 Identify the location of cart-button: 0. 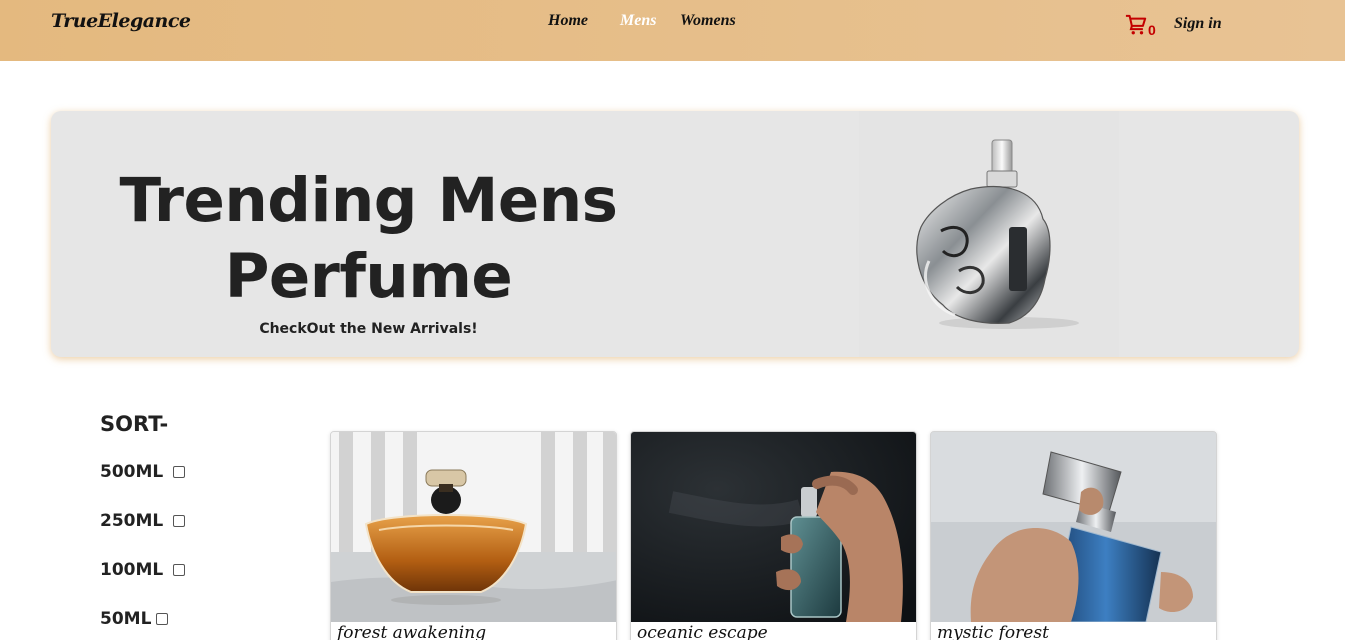
(1145, 27).